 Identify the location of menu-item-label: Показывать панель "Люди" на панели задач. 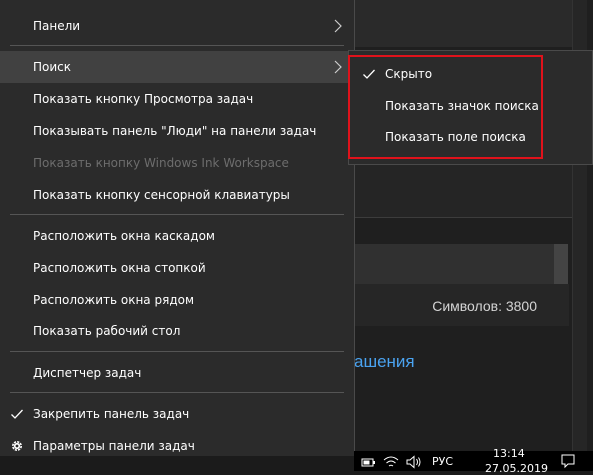
(175, 131).